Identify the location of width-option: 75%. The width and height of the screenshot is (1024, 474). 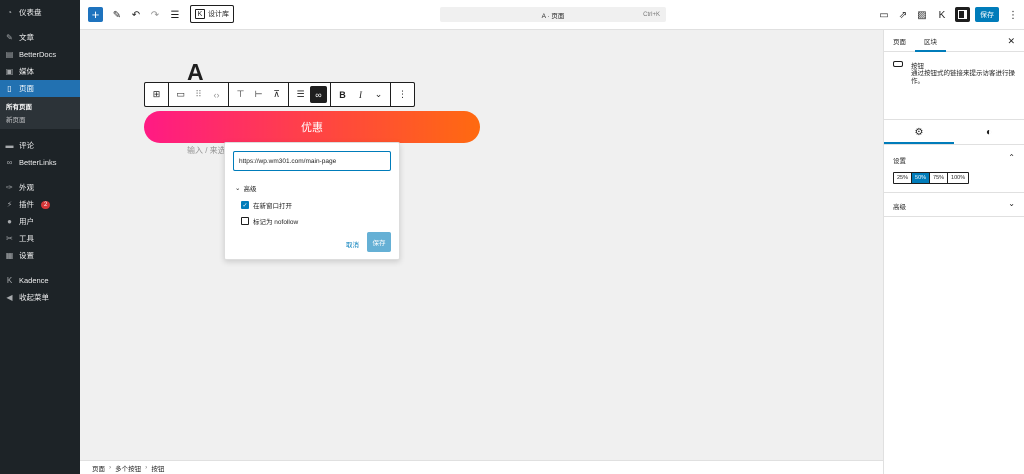
(939, 178).